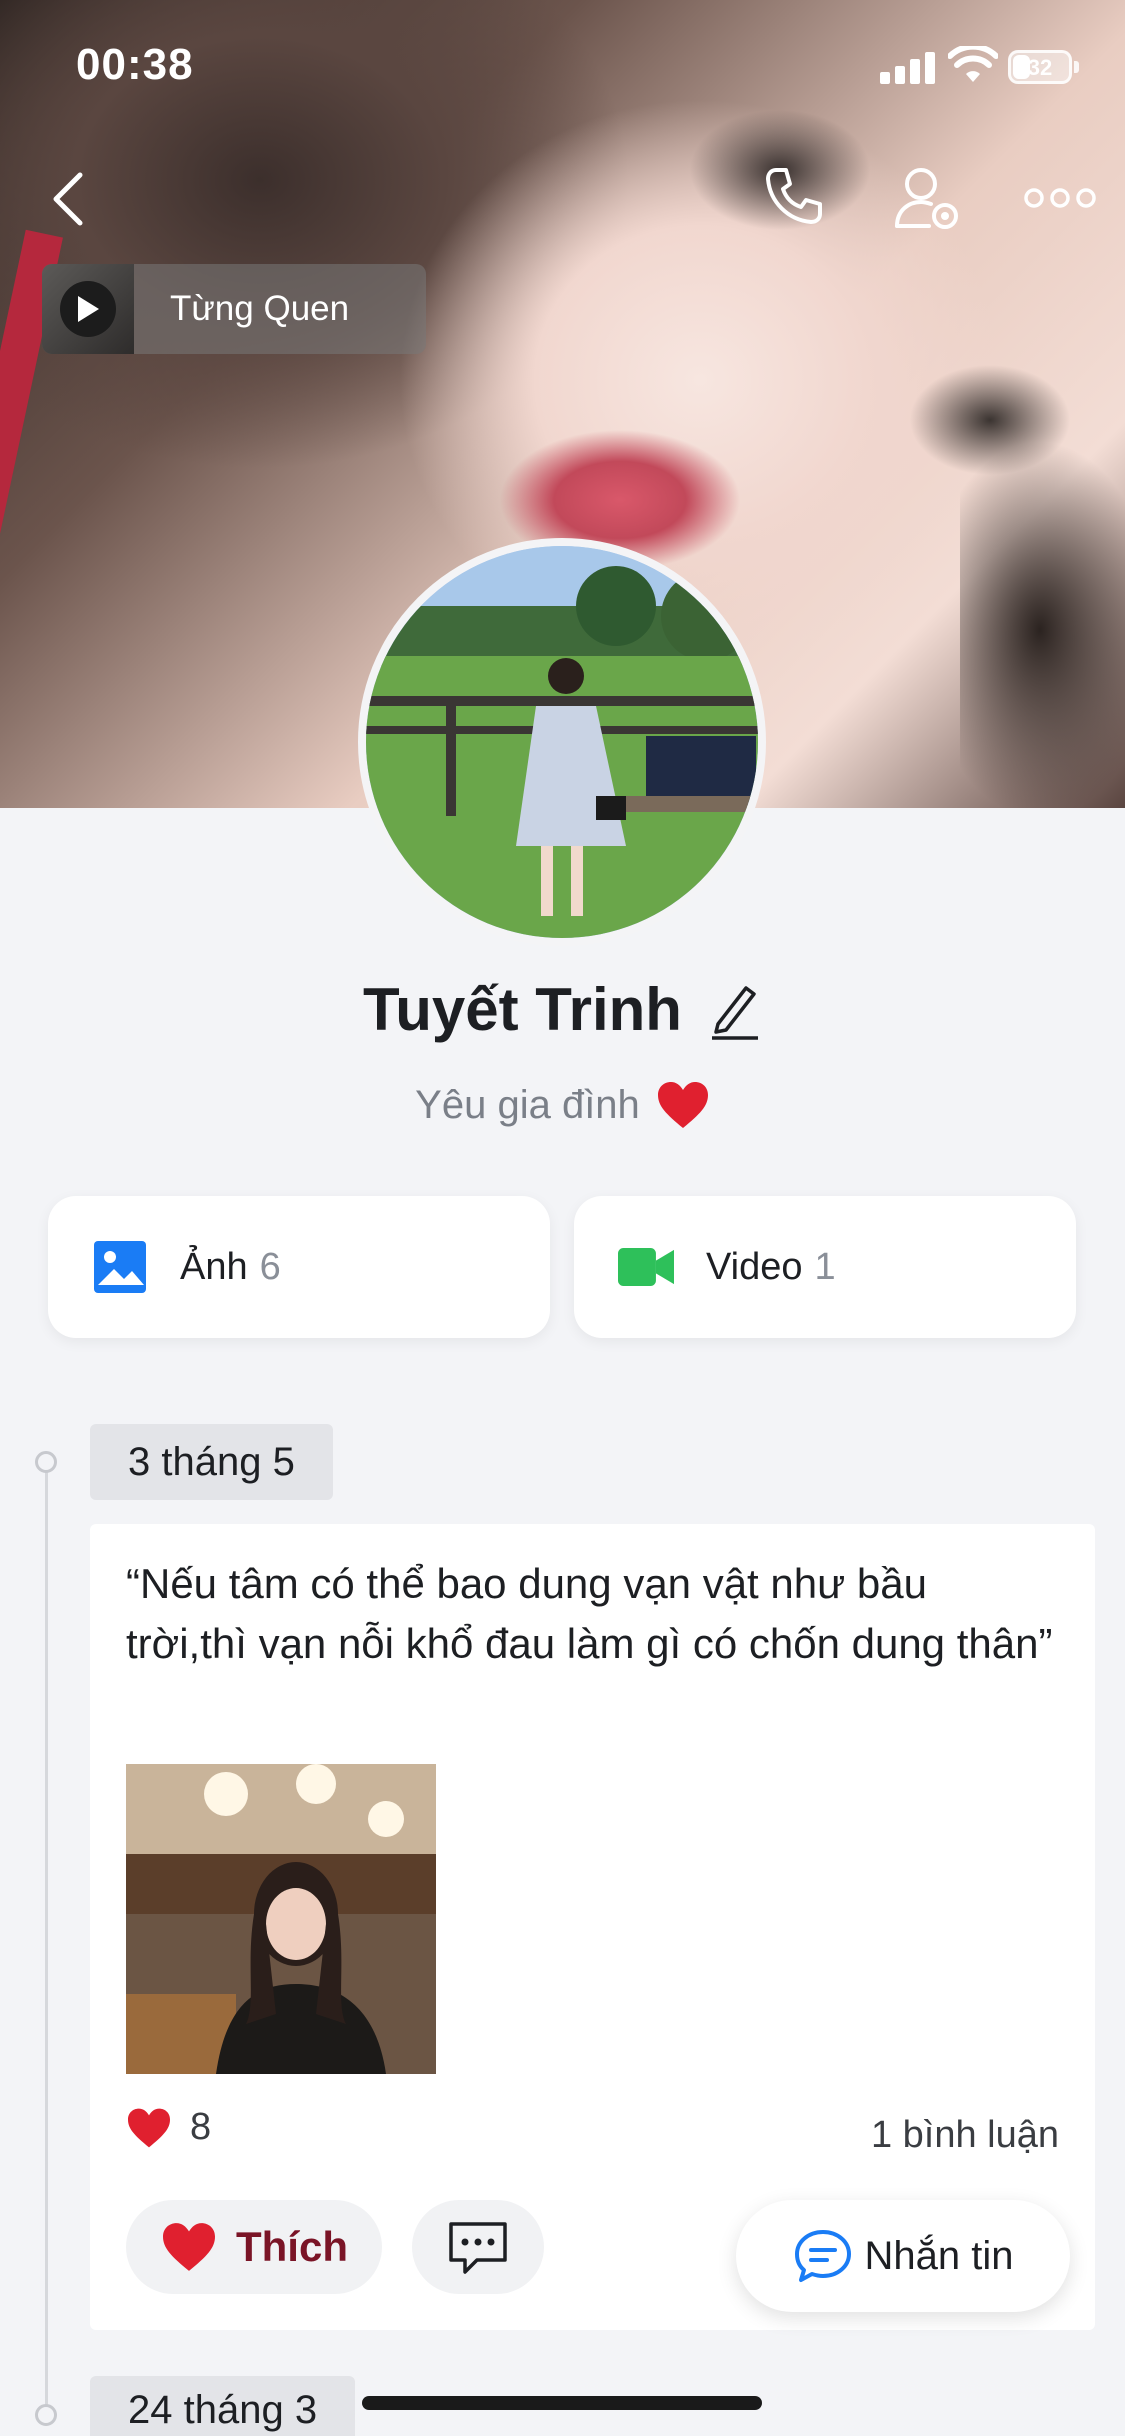 The image size is (1125, 2436). What do you see at coordinates (211, 1462) in the screenshot?
I see `post-date: 3 tháng 5` at bounding box center [211, 1462].